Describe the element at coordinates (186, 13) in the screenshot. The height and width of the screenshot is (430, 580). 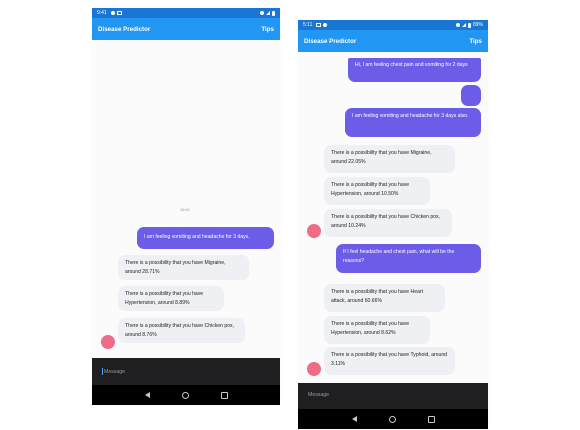
I see `status-bar: 9:41` at that location.